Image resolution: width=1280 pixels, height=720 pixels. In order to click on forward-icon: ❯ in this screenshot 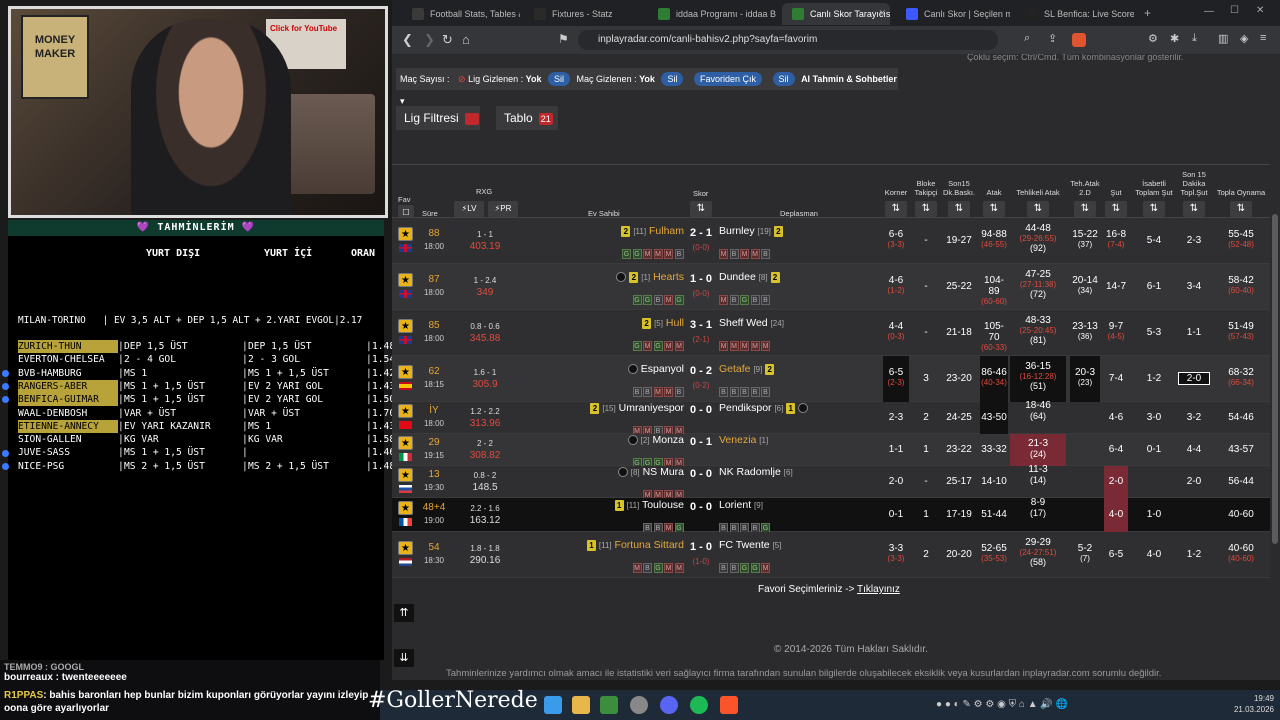, I will do `click(429, 40)`.